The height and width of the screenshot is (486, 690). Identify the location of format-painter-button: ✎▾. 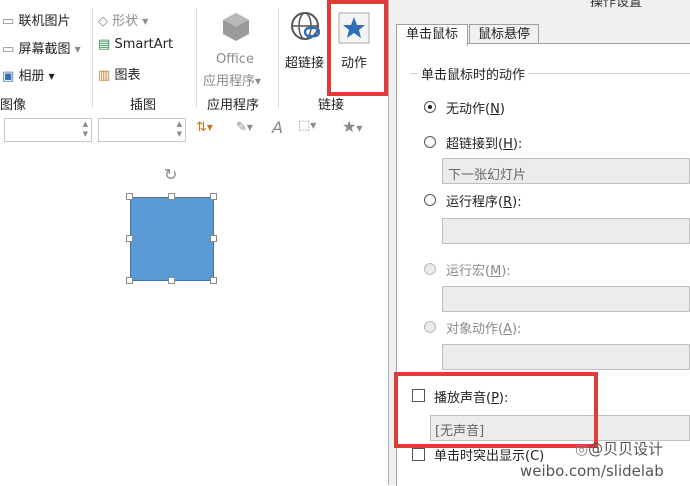
(244, 127).